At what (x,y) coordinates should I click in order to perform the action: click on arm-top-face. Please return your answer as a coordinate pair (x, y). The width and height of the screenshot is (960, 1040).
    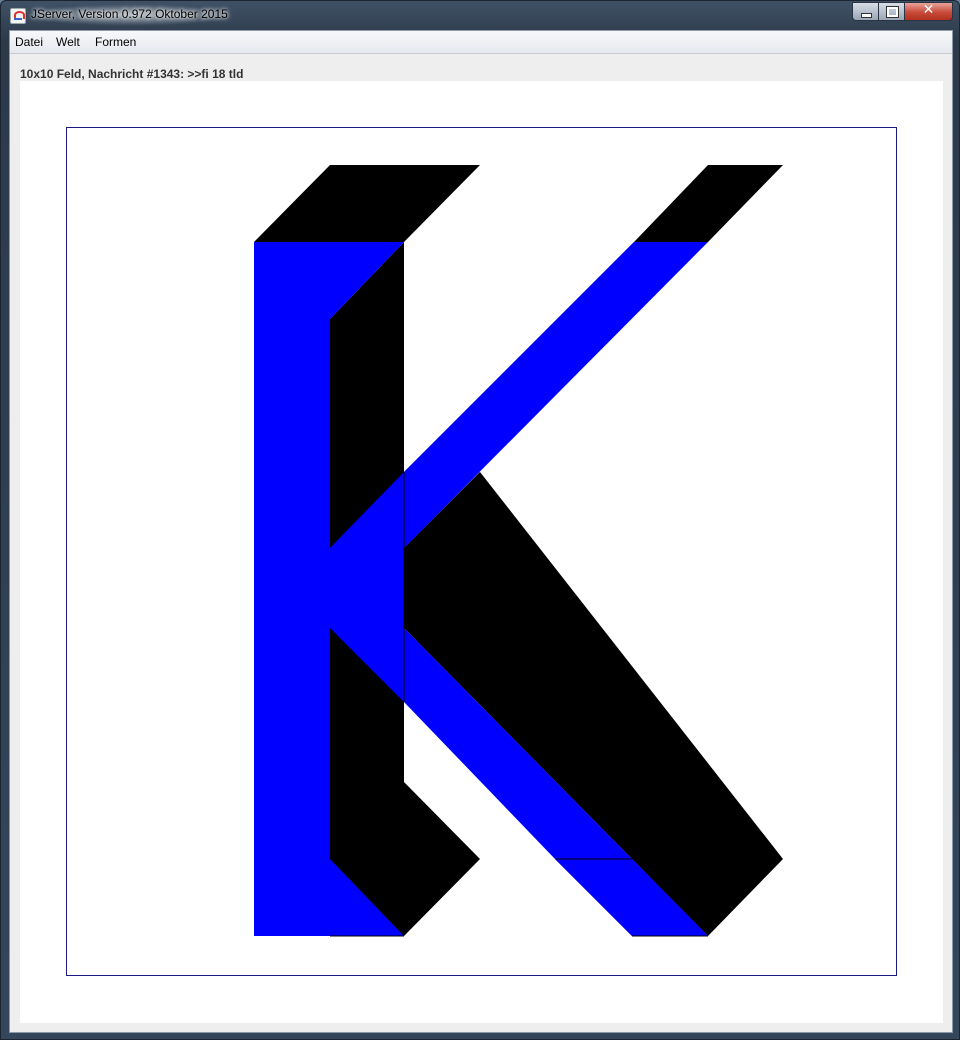
    Looking at the image, I should click on (708, 203).